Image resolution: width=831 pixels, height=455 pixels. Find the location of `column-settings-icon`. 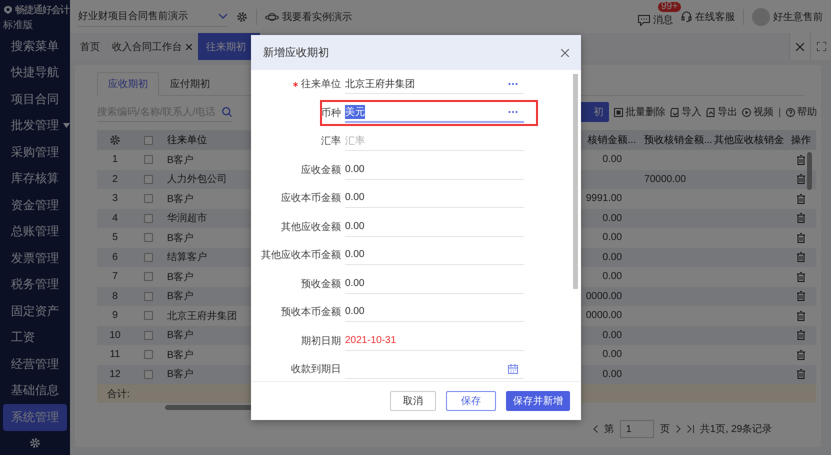

column-settings-icon is located at coordinates (115, 140).